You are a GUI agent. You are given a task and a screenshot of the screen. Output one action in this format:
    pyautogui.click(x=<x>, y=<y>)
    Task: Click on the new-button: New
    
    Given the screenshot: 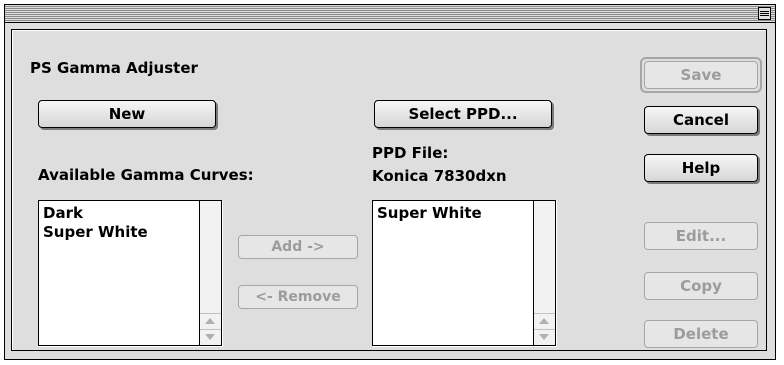 What is the action you would take?
    pyautogui.click(x=127, y=114)
    